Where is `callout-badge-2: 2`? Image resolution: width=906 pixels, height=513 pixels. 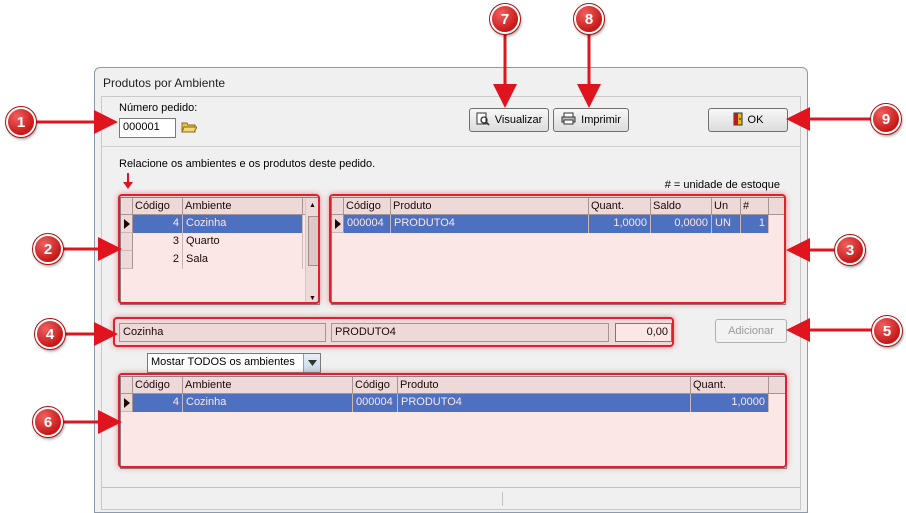
callout-badge-2: 2 is located at coordinates (48, 249).